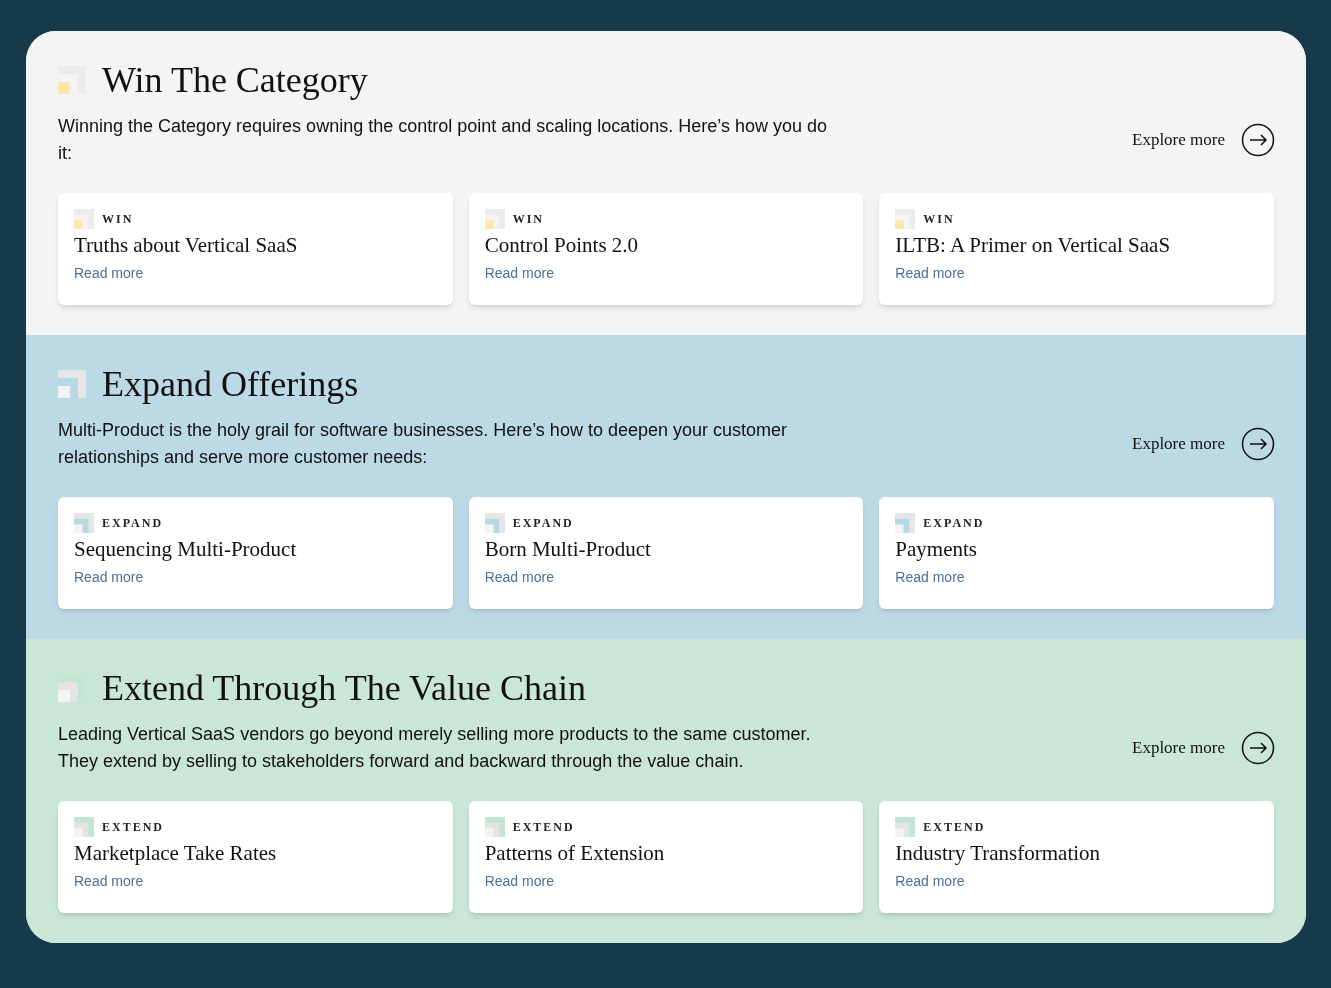  I want to click on article-card: EXTEND Patterns of Extension Read more, so click(666, 857).